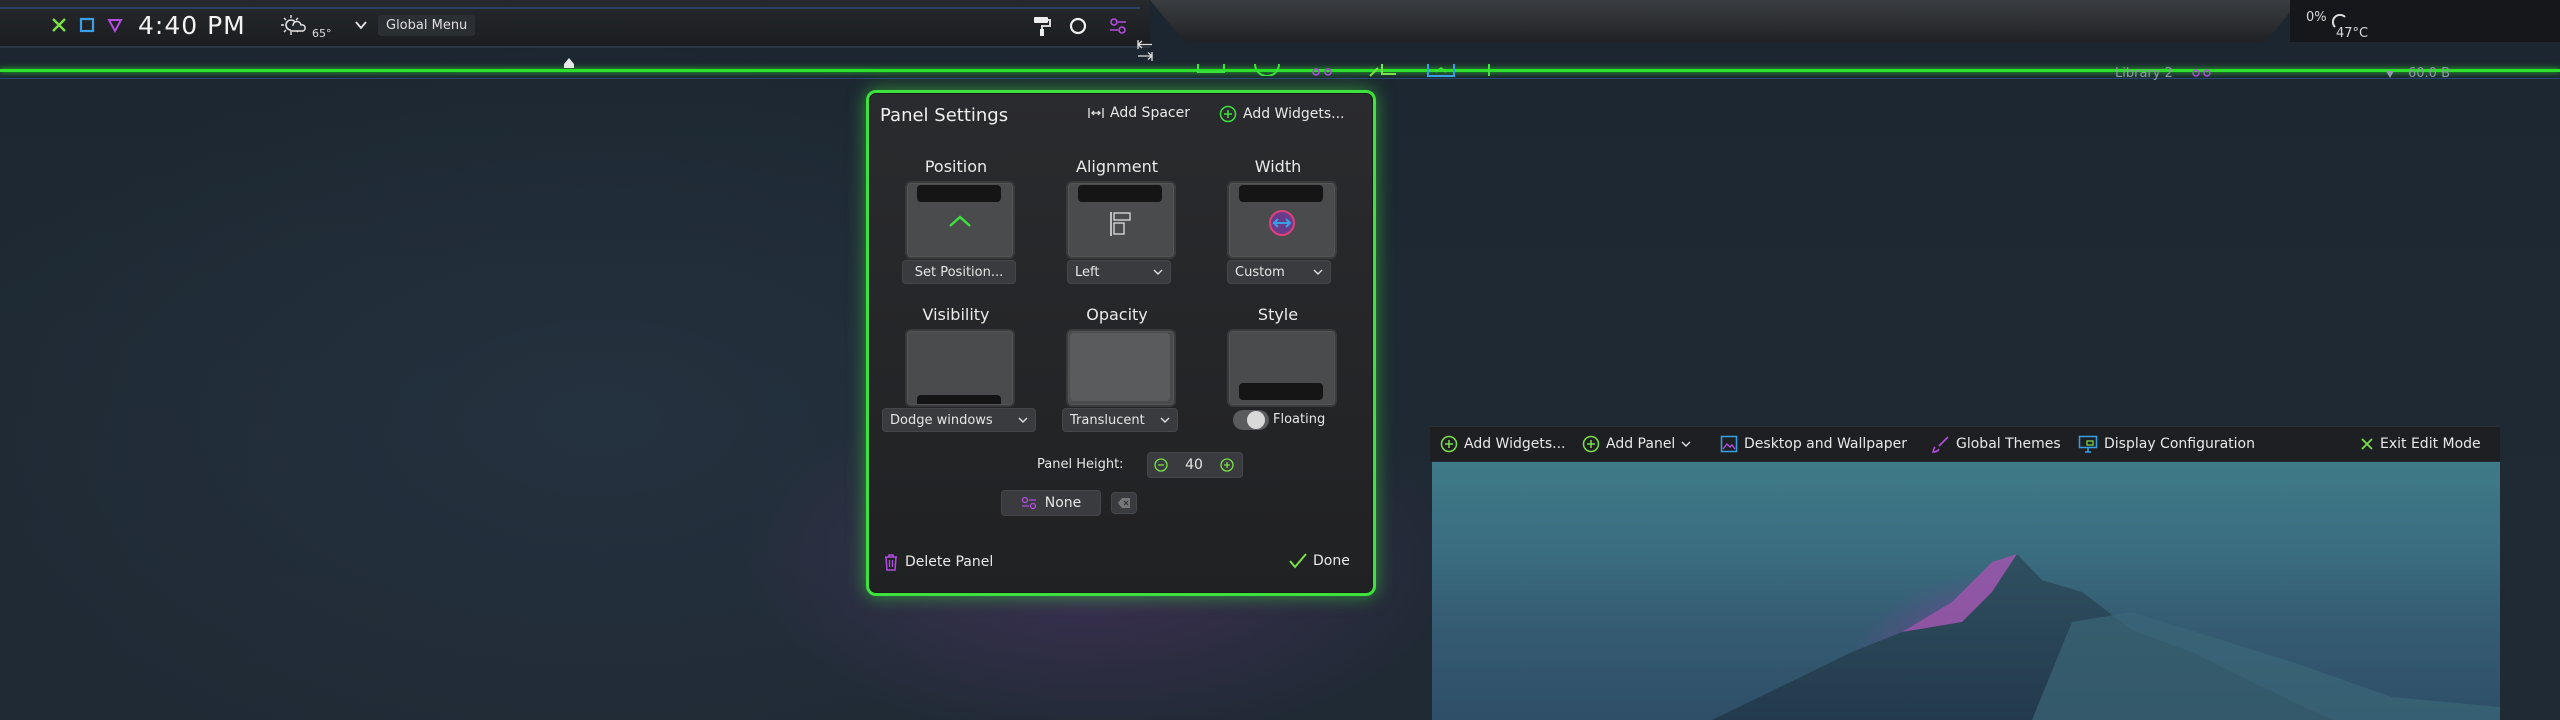  What do you see at coordinates (891, 562) in the screenshot?
I see `trash-icon` at bounding box center [891, 562].